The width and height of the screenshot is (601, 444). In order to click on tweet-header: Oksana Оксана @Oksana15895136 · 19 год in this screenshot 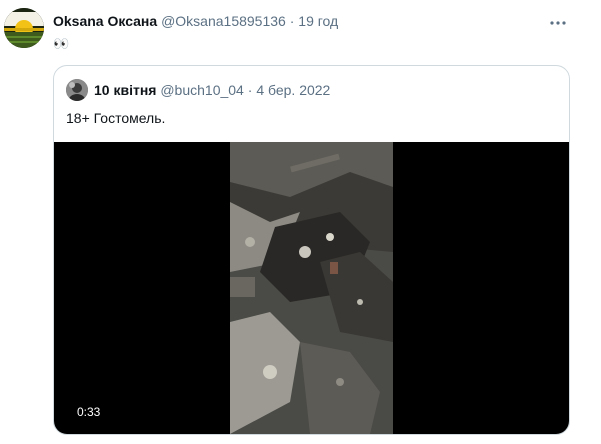, I will do `click(195, 21)`.